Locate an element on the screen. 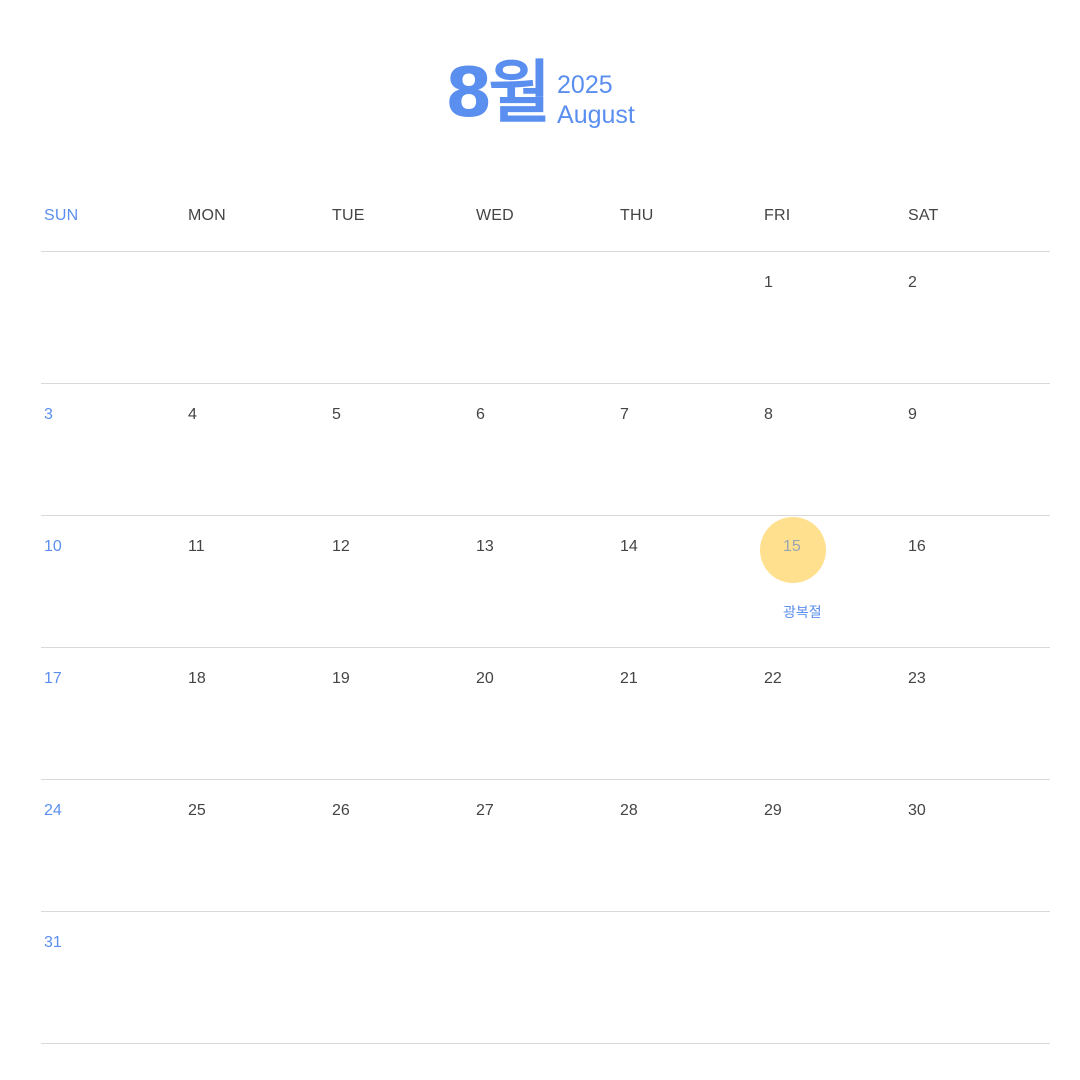 This screenshot has height=1080, width=1080. week-row: 3 4 5 6 7 8 9 is located at coordinates (545, 450).